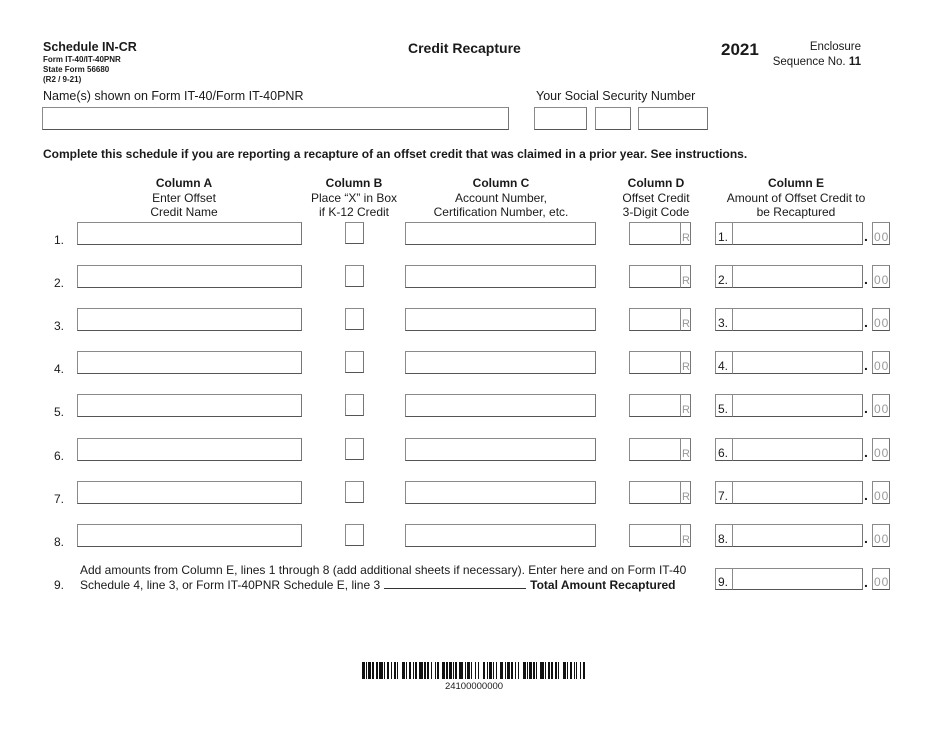  I want to click on total-amount-field, so click(797, 579).